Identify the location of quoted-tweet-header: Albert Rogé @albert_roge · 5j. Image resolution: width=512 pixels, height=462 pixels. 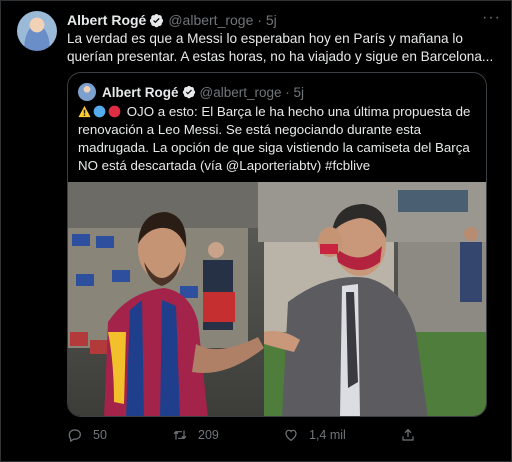
(191, 92).